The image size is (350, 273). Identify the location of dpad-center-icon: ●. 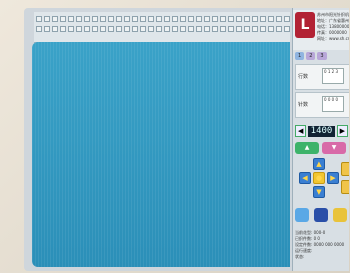
(319, 178).